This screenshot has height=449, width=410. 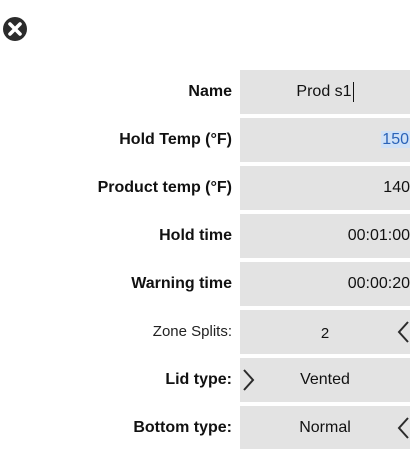 I want to click on warning-time-input: 00:00:20, so click(x=325, y=284).